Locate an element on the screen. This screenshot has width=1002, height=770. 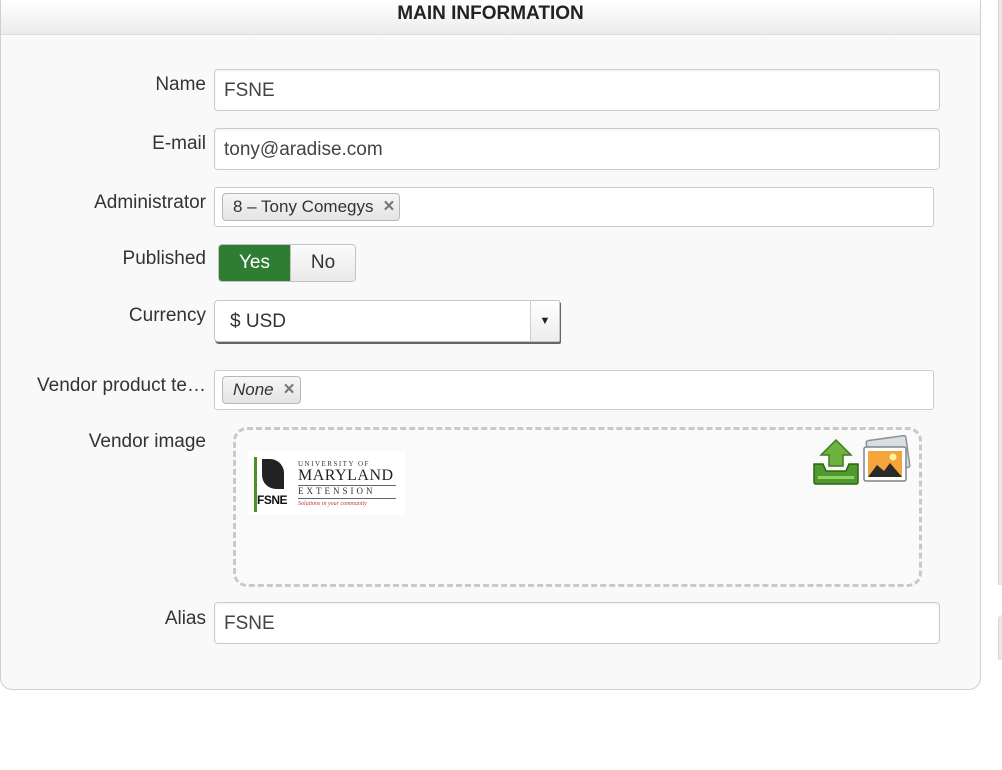
administrator-label: Administrator is located at coordinates (150, 202).